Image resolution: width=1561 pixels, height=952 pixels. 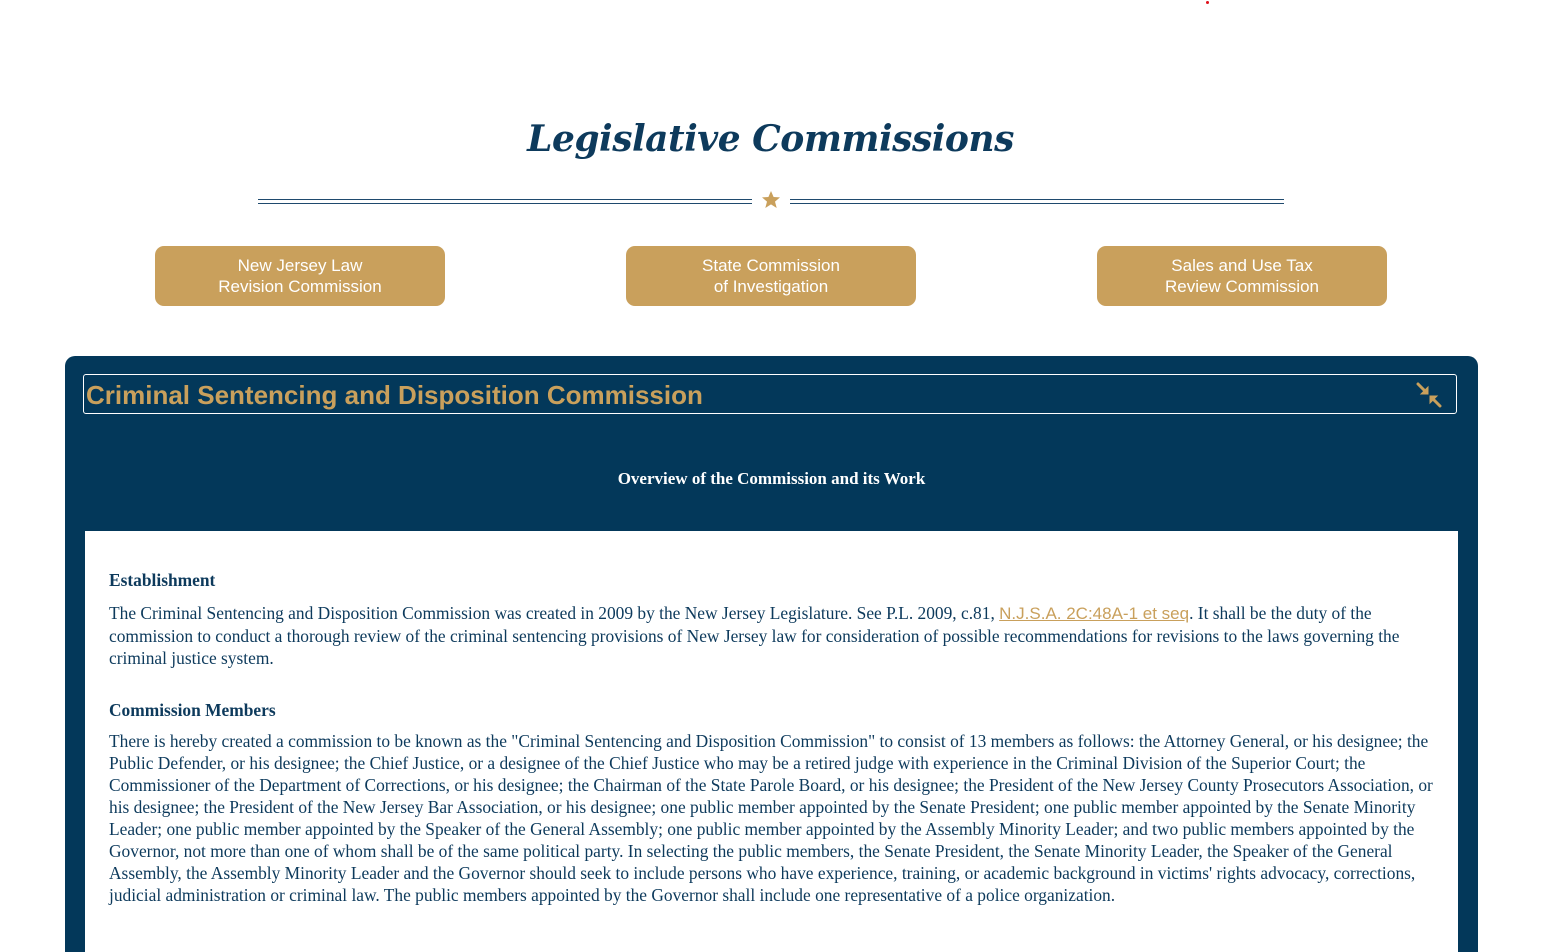 What do you see at coordinates (162, 580) in the screenshot?
I see `section-title-establishment: Establishment` at bounding box center [162, 580].